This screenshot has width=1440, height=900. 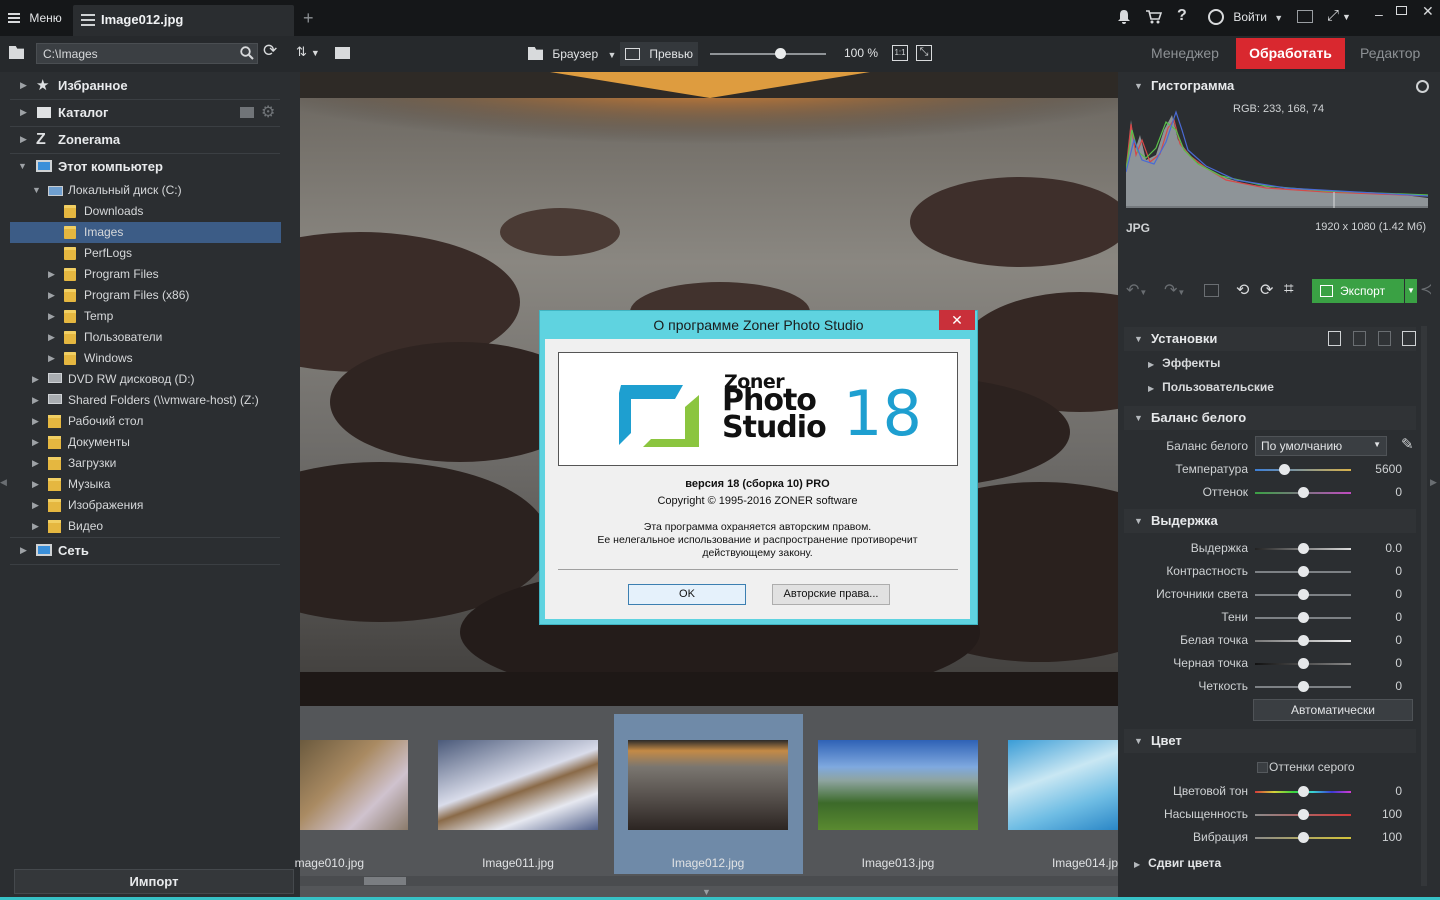 I want to click on refresh-icon: ⟳, so click(x=270, y=51).